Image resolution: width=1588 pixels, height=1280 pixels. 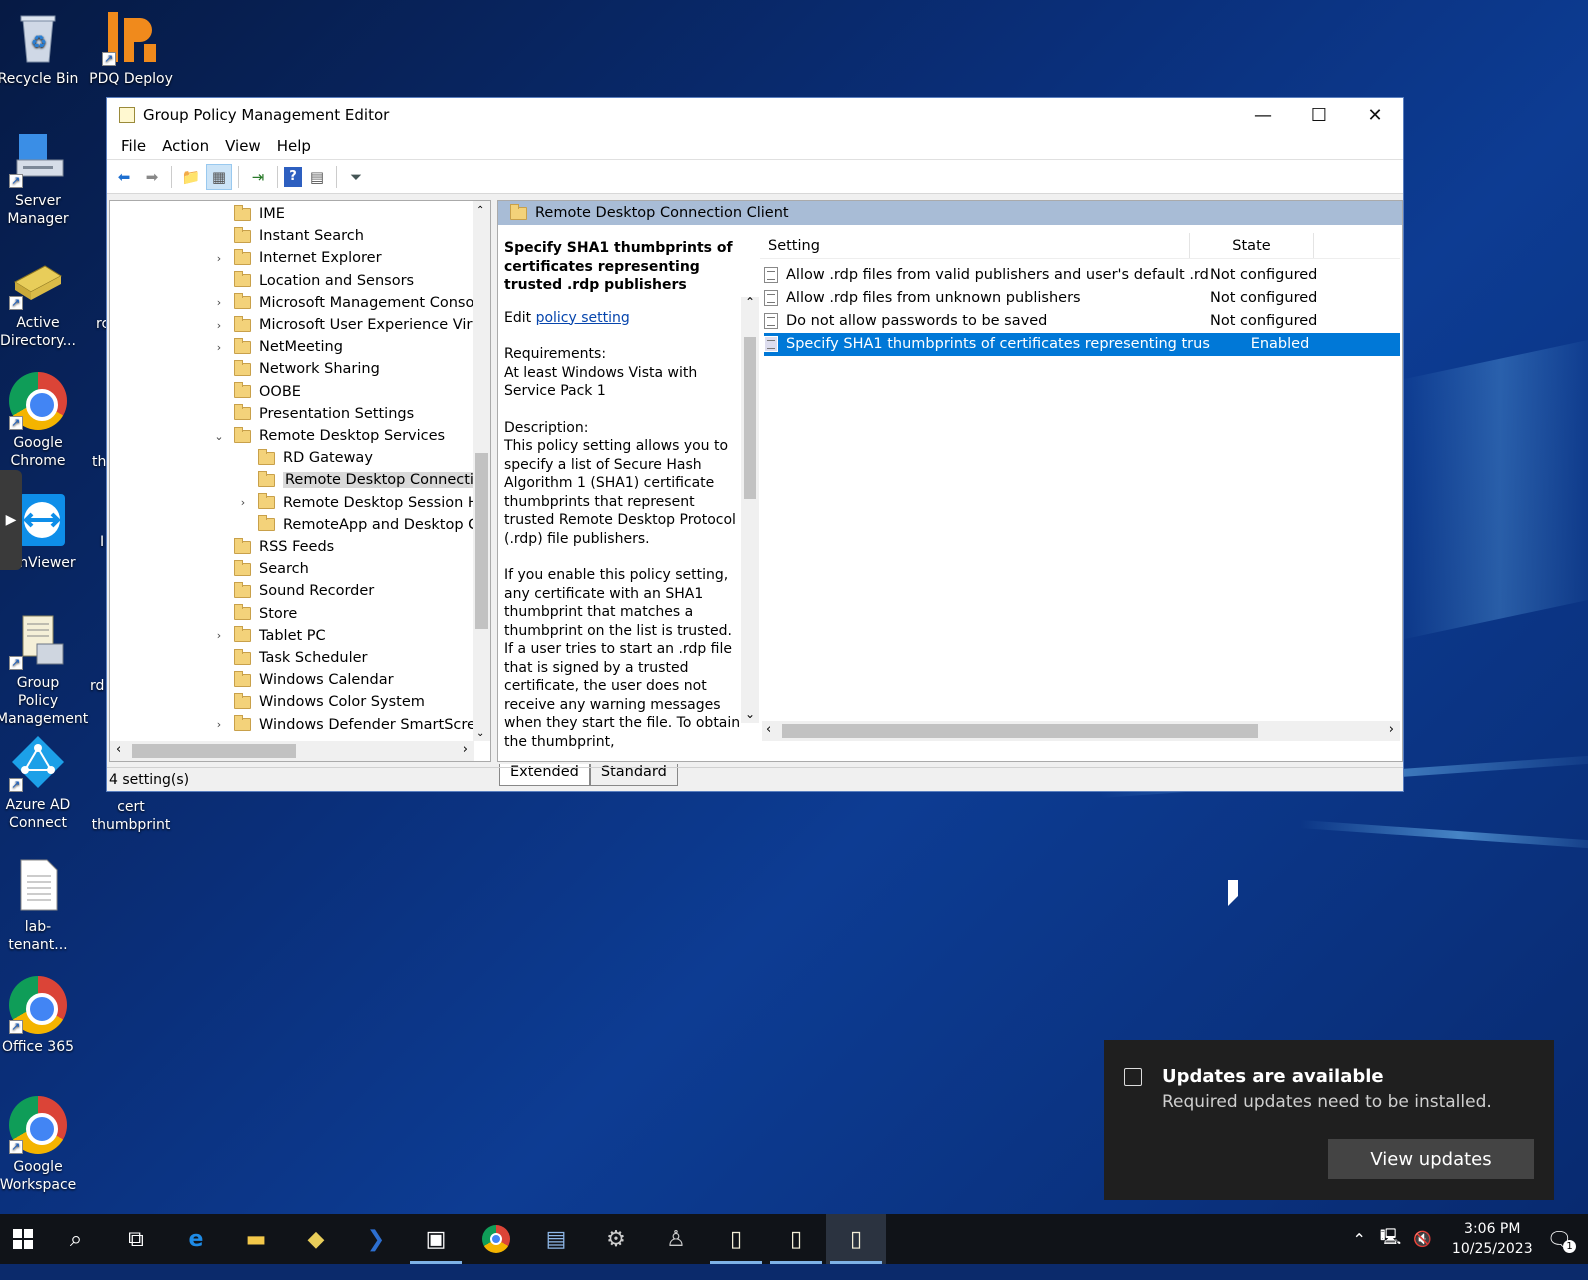 What do you see at coordinates (1319, 115) in the screenshot?
I see `maximize-button: ☐` at bounding box center [1319, 115].